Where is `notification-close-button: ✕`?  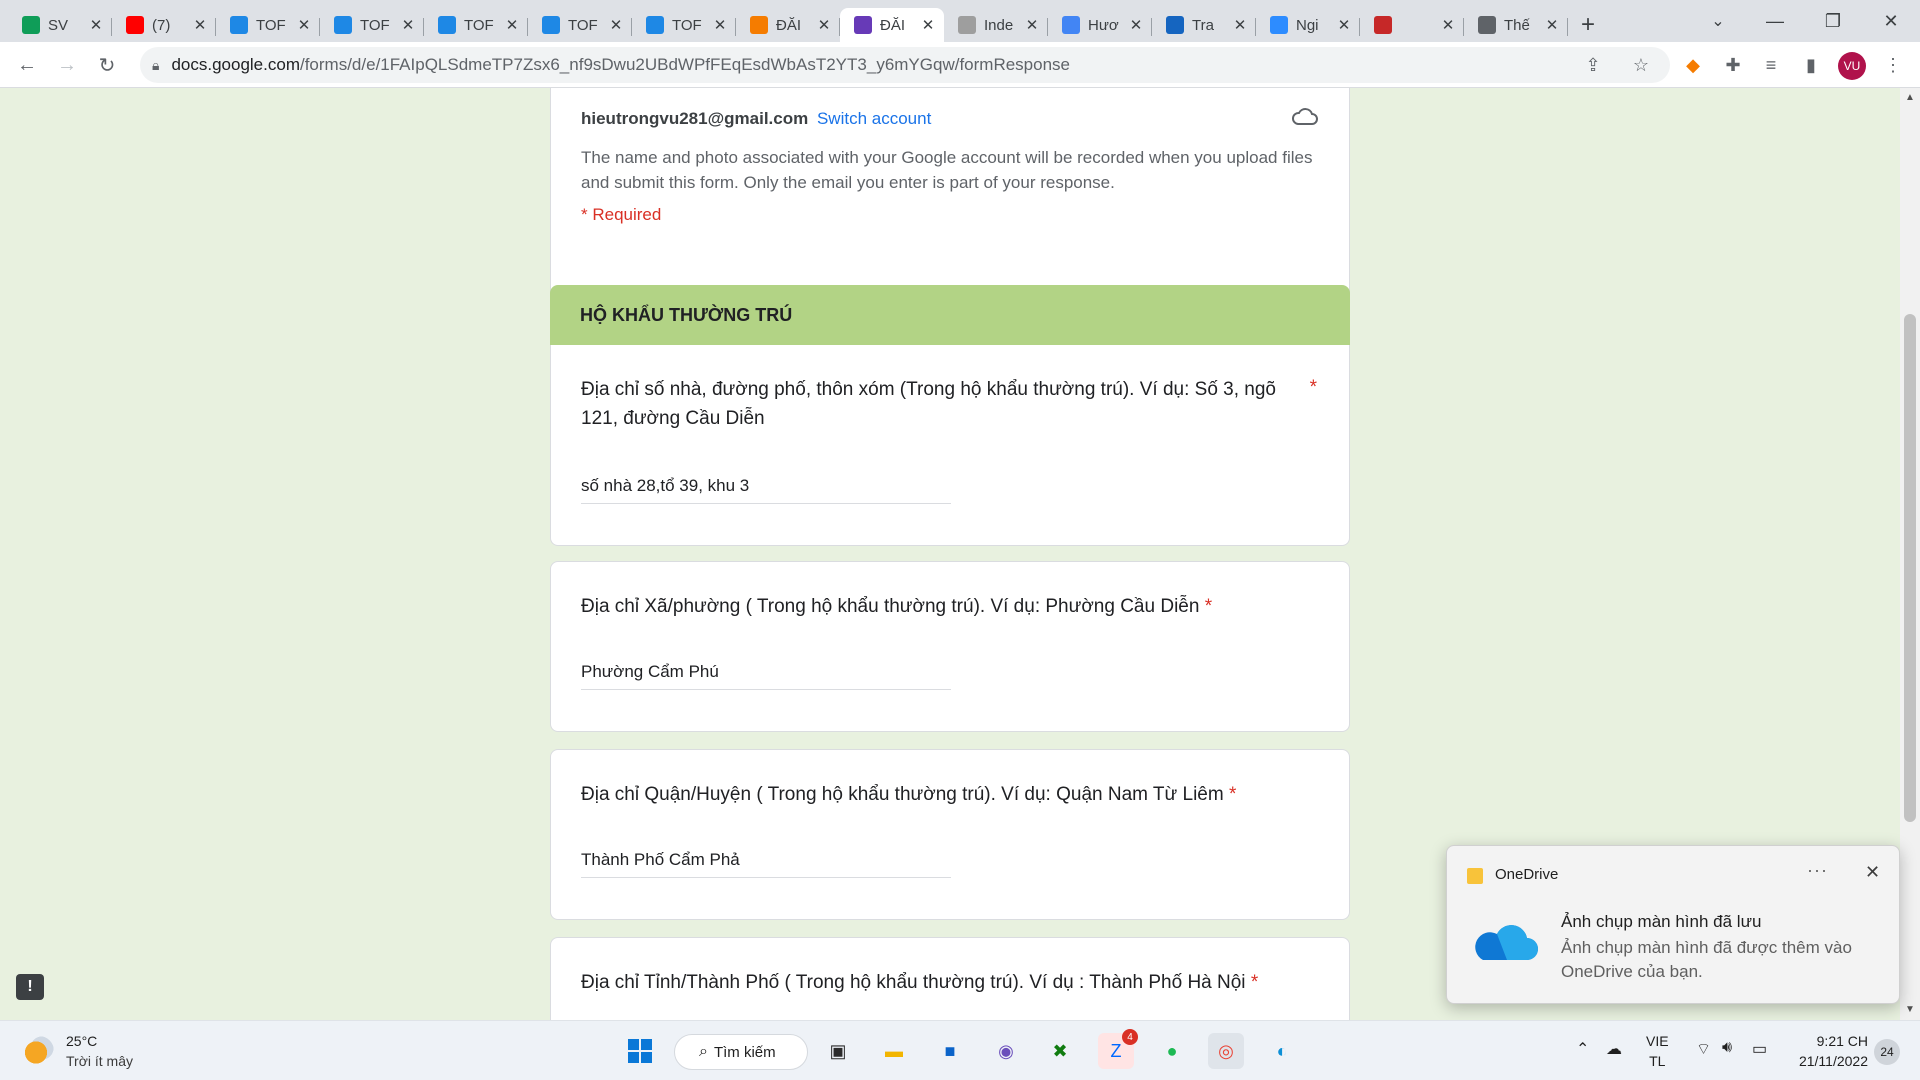 notification-close-button: ✕ is located at coordinates (1872, 872).